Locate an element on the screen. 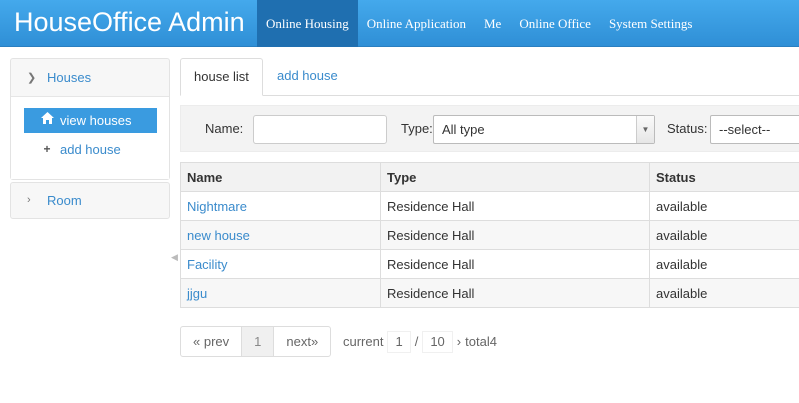  page-size-input: 10 is located at coordinates (437, 341).